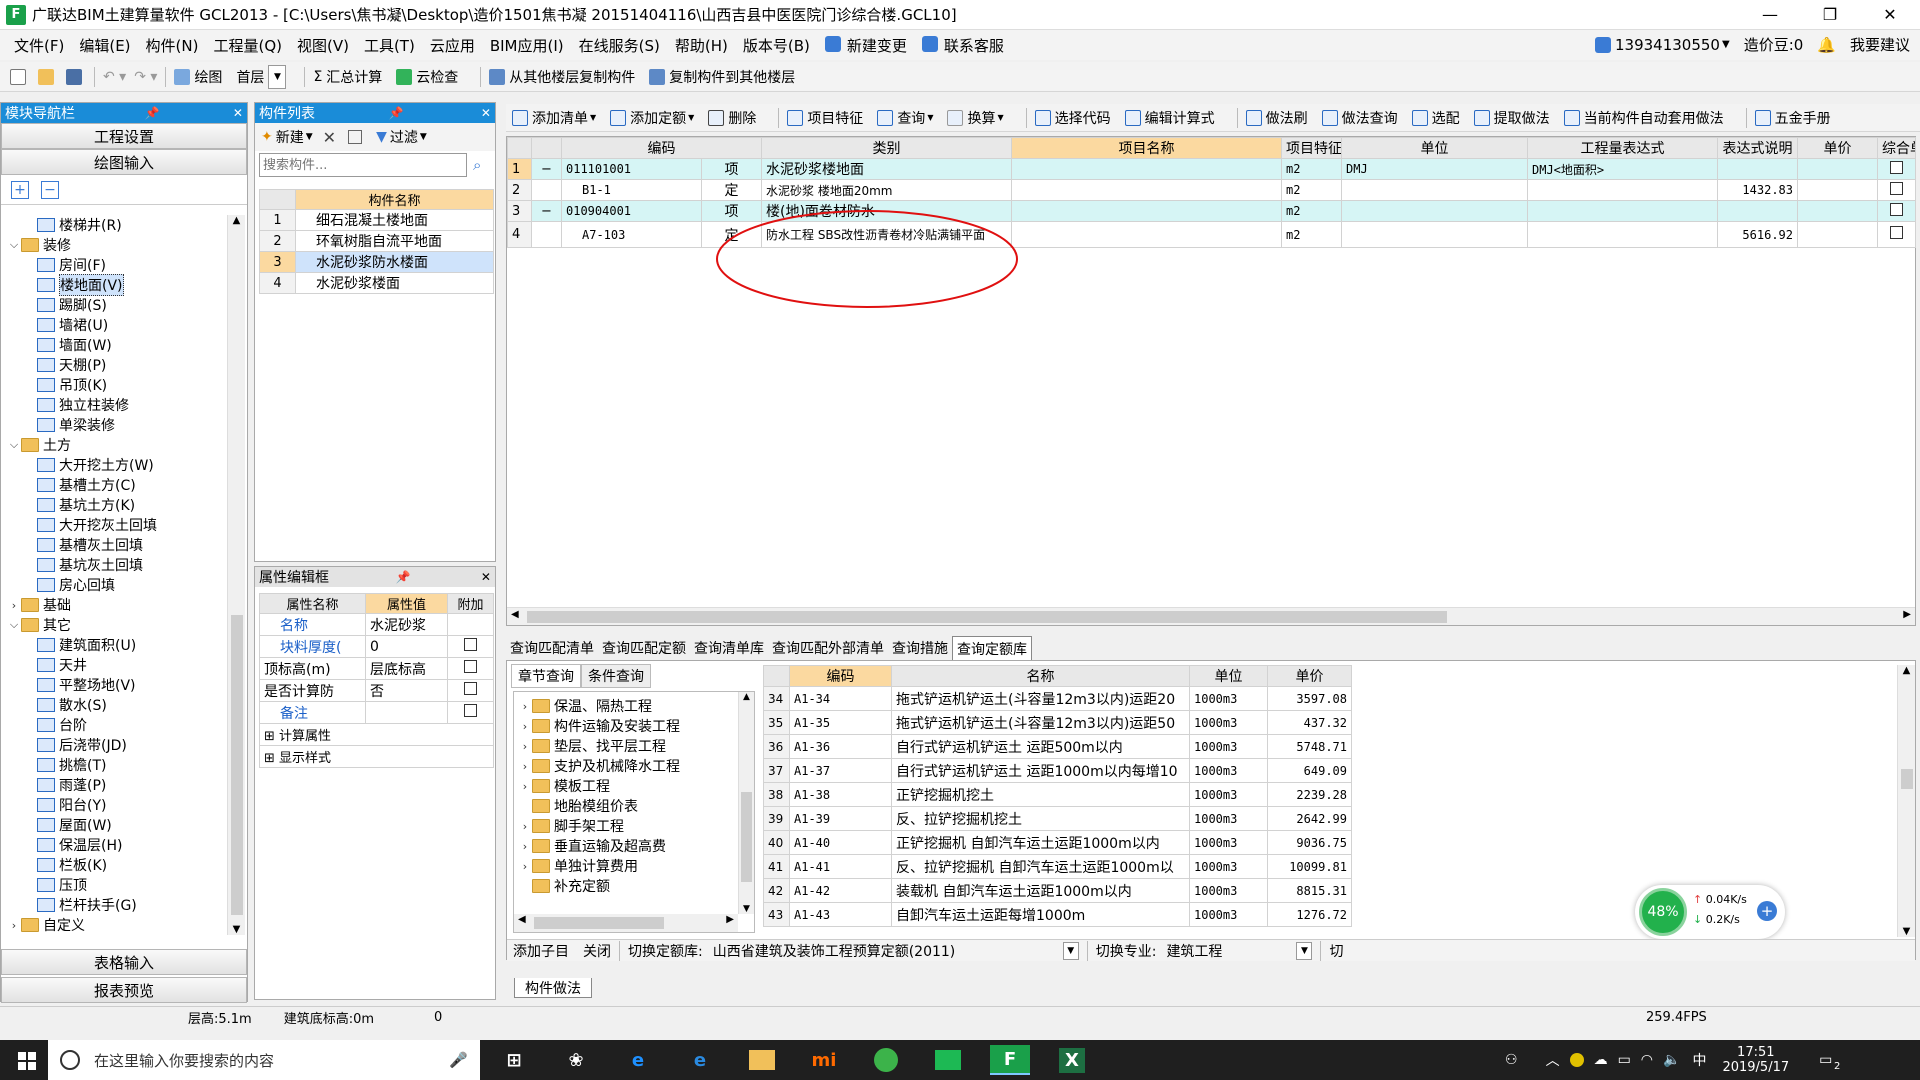 Image resolution: width=1920 pixels, height=1080 pixels. I want to click on chapter-tree-item: 地胎模组价表, so click(636, 806).